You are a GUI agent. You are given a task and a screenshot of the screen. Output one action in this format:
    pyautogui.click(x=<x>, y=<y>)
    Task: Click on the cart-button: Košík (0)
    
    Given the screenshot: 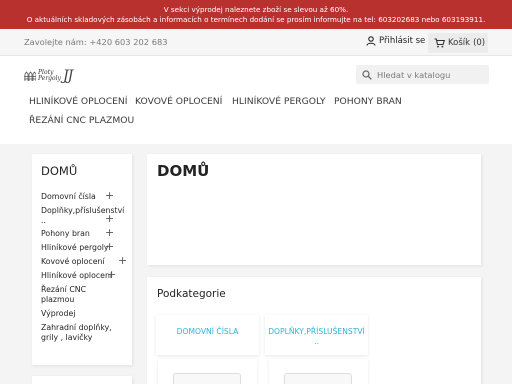 What is the action you would take?
    pyautogui.click(x=458, y=43)
    